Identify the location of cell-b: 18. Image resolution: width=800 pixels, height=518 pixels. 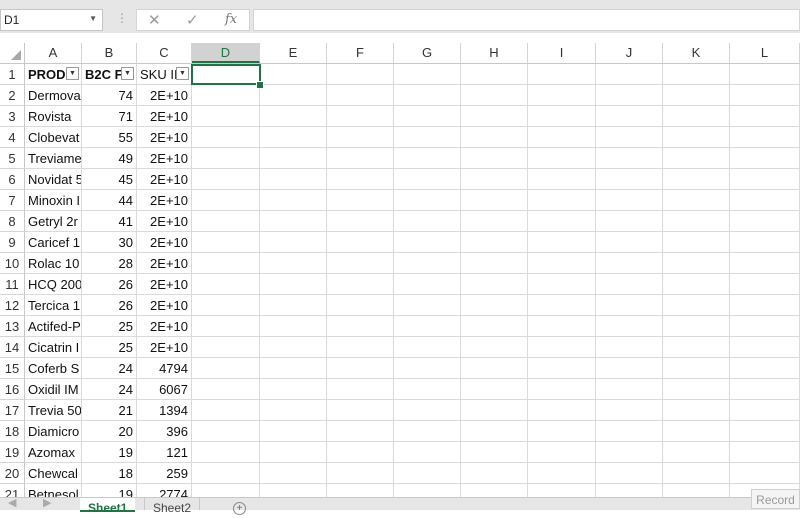
(109, 473).